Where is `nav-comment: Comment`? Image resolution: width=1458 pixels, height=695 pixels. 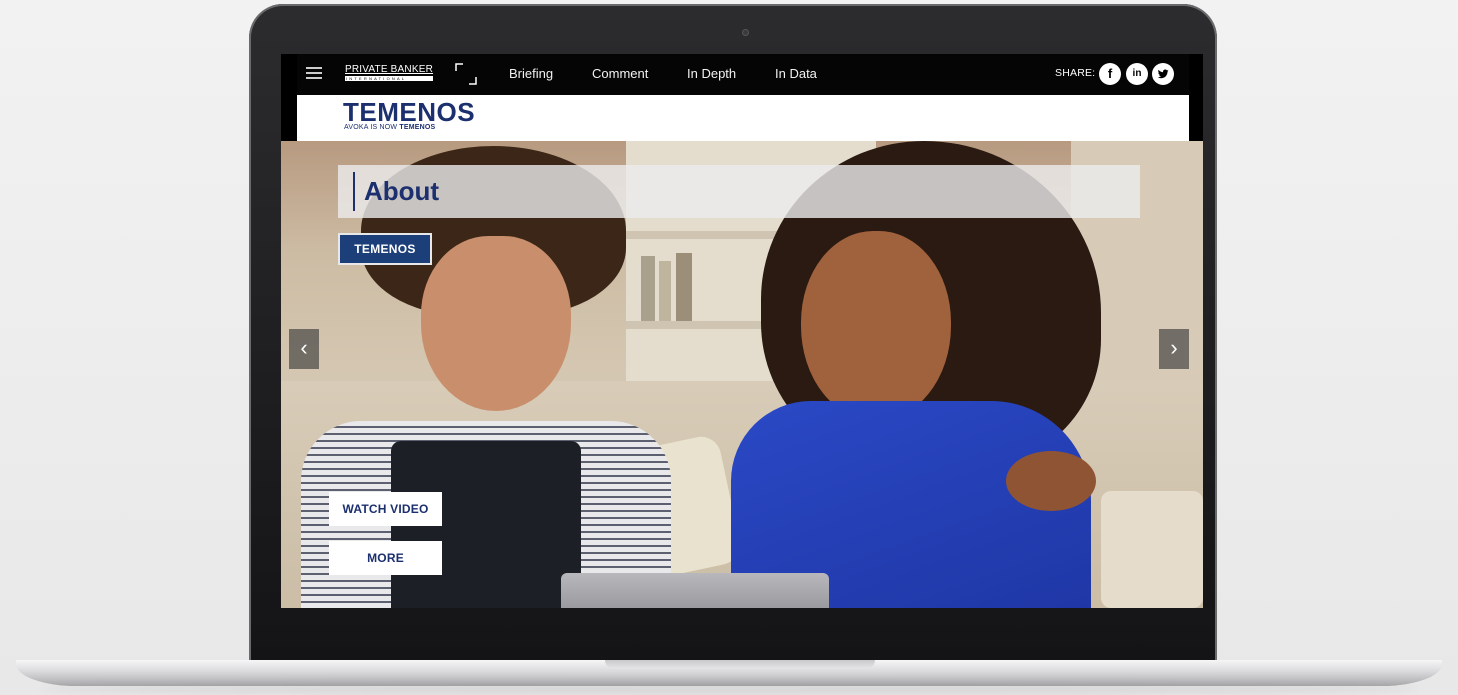
nav-comment: Comment is located at coordinates (620, 74).